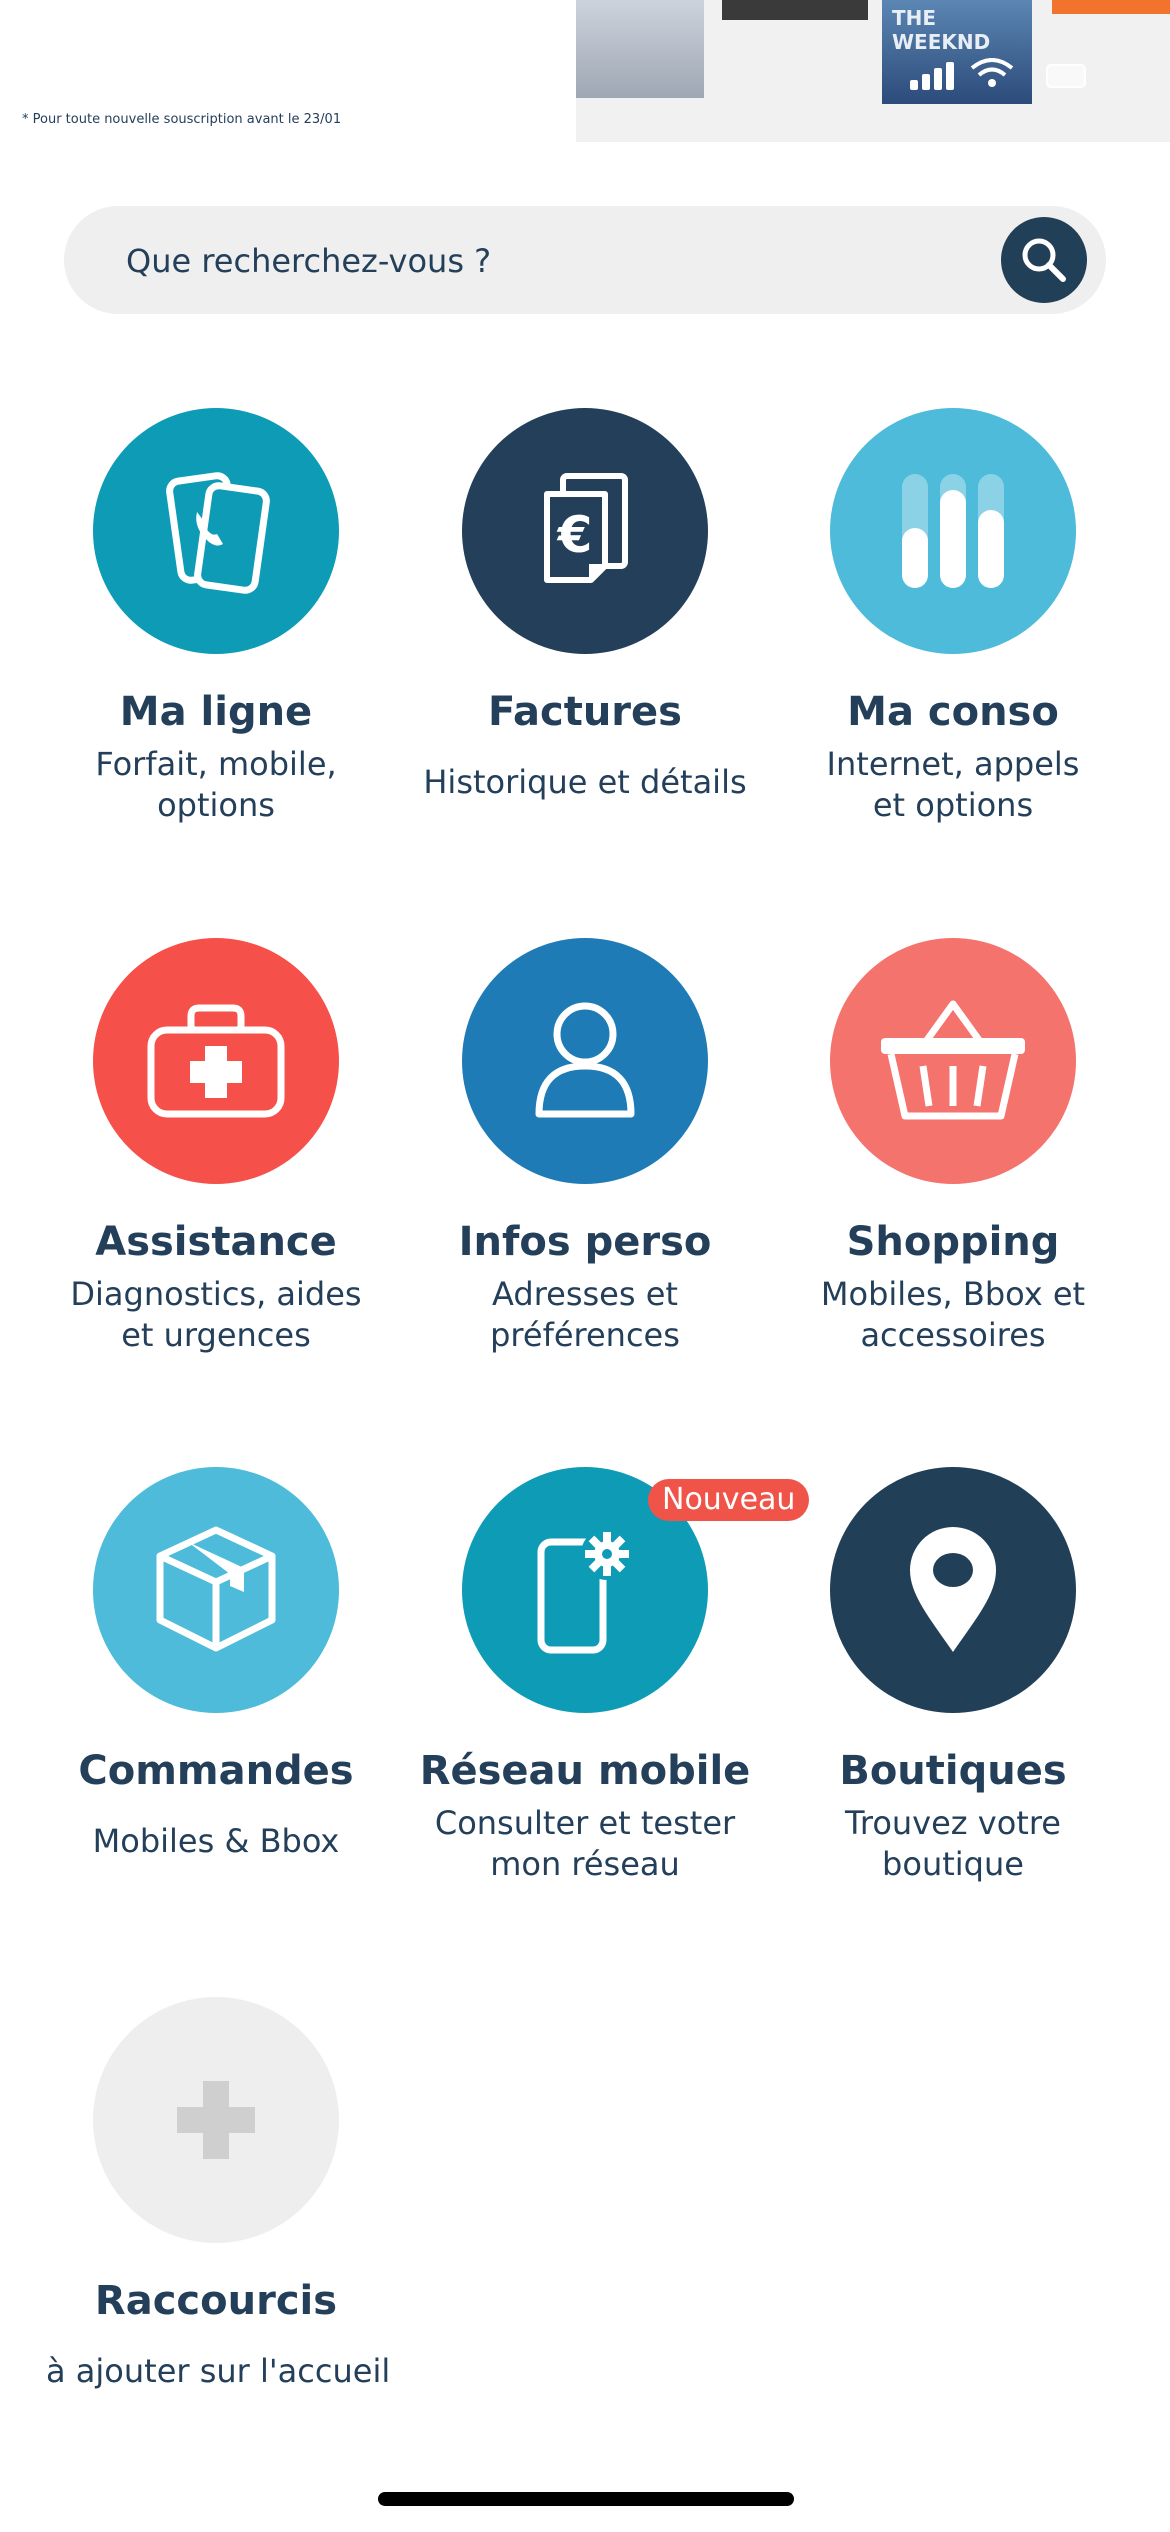 The image size is (1170, 2532). I want to click on tile-title: Ma ligne, so click(216, 712).